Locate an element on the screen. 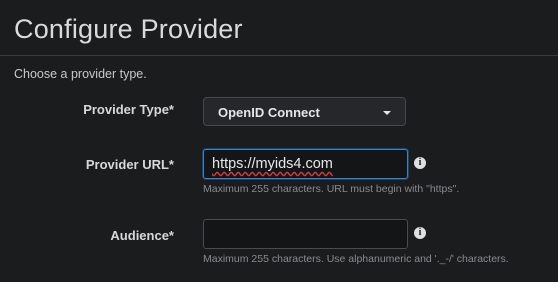 This screenshot has height=282, width=558. audience-input is located at coordinates (305, 234).